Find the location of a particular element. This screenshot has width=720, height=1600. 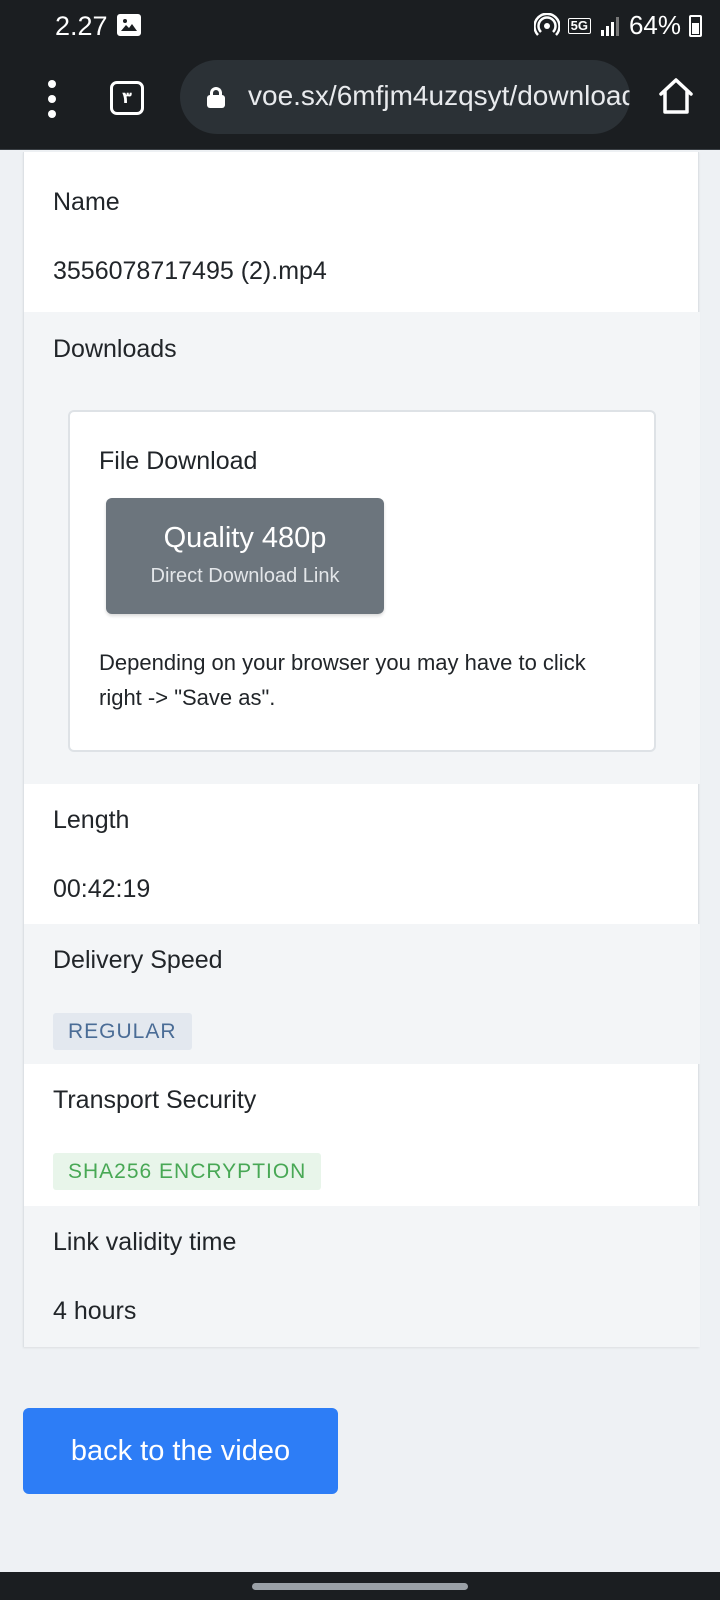

home-gesture-handle is located at coordinates (360, 1586).